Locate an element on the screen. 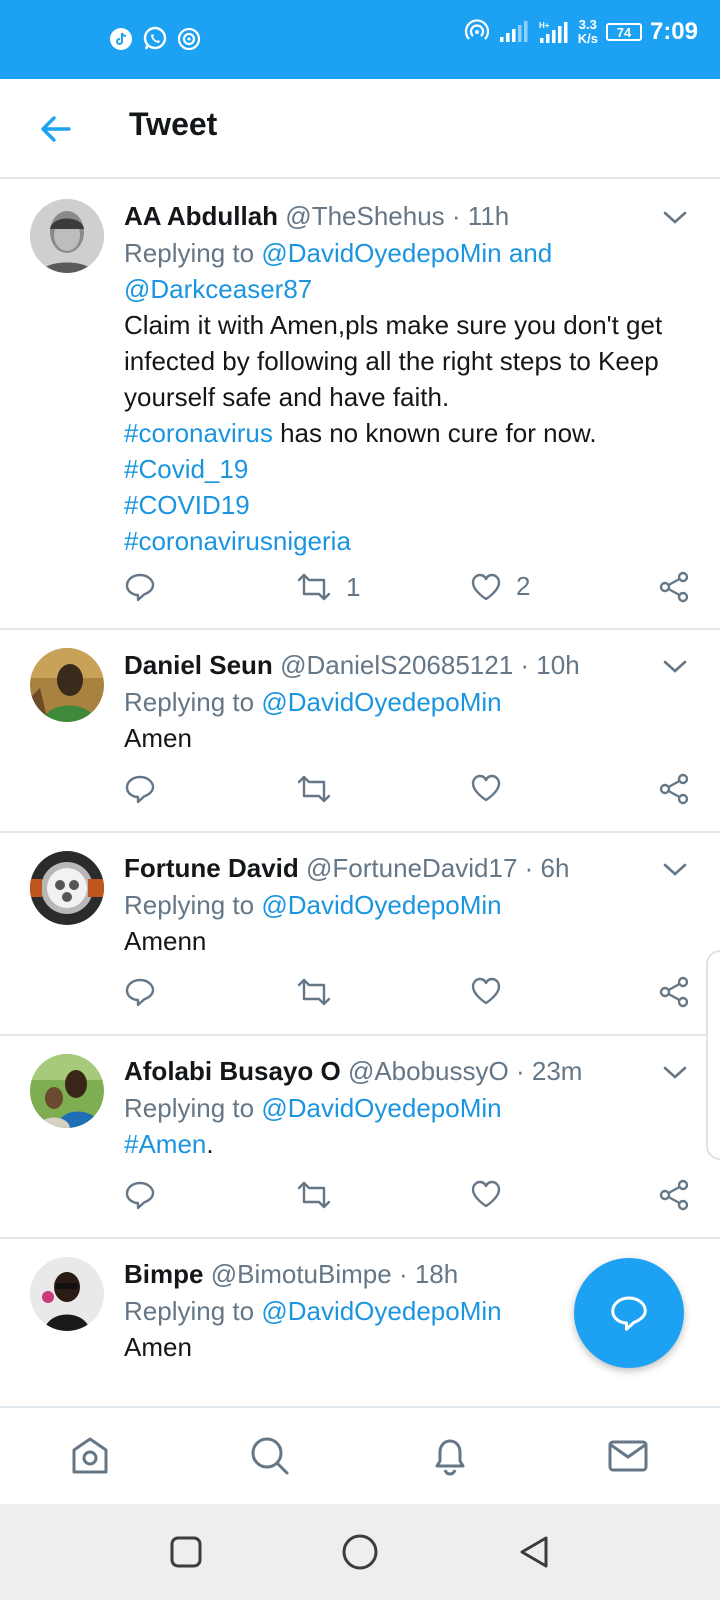 This screenshot has height=1600, width=720. like-count: 2 is located at coordinates (523, 586).